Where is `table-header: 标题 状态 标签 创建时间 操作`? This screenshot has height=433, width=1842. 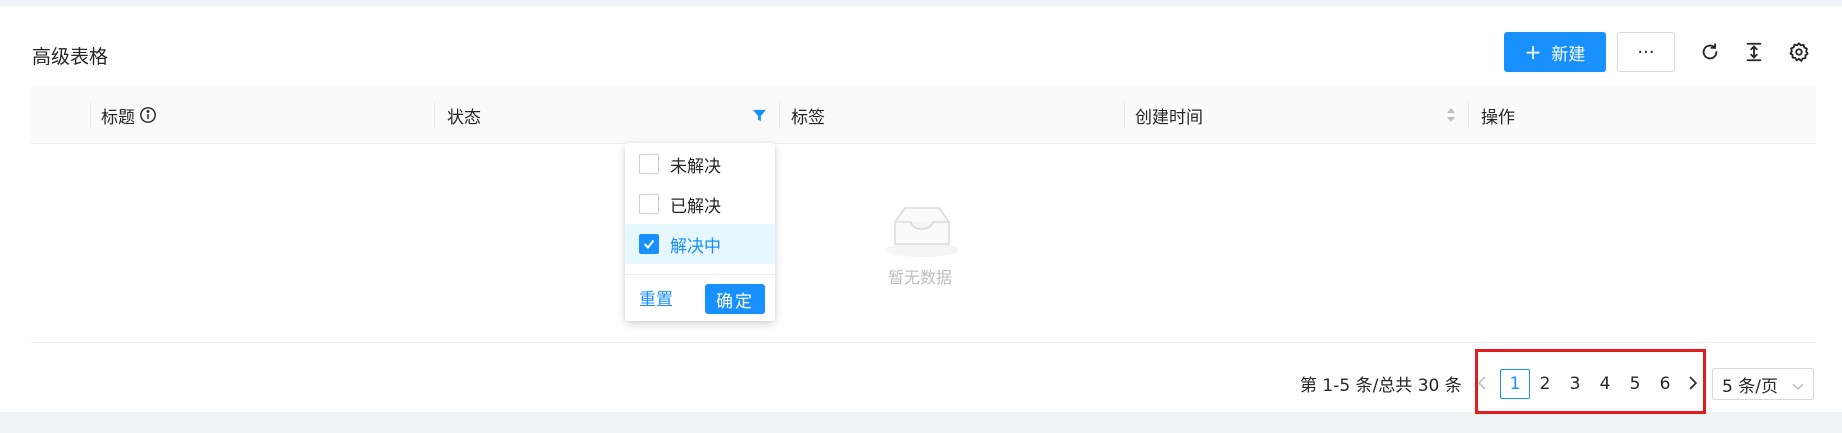
table-header: 标题 状态 标签 创建时间 操作 is located at coordinates (923, 115).